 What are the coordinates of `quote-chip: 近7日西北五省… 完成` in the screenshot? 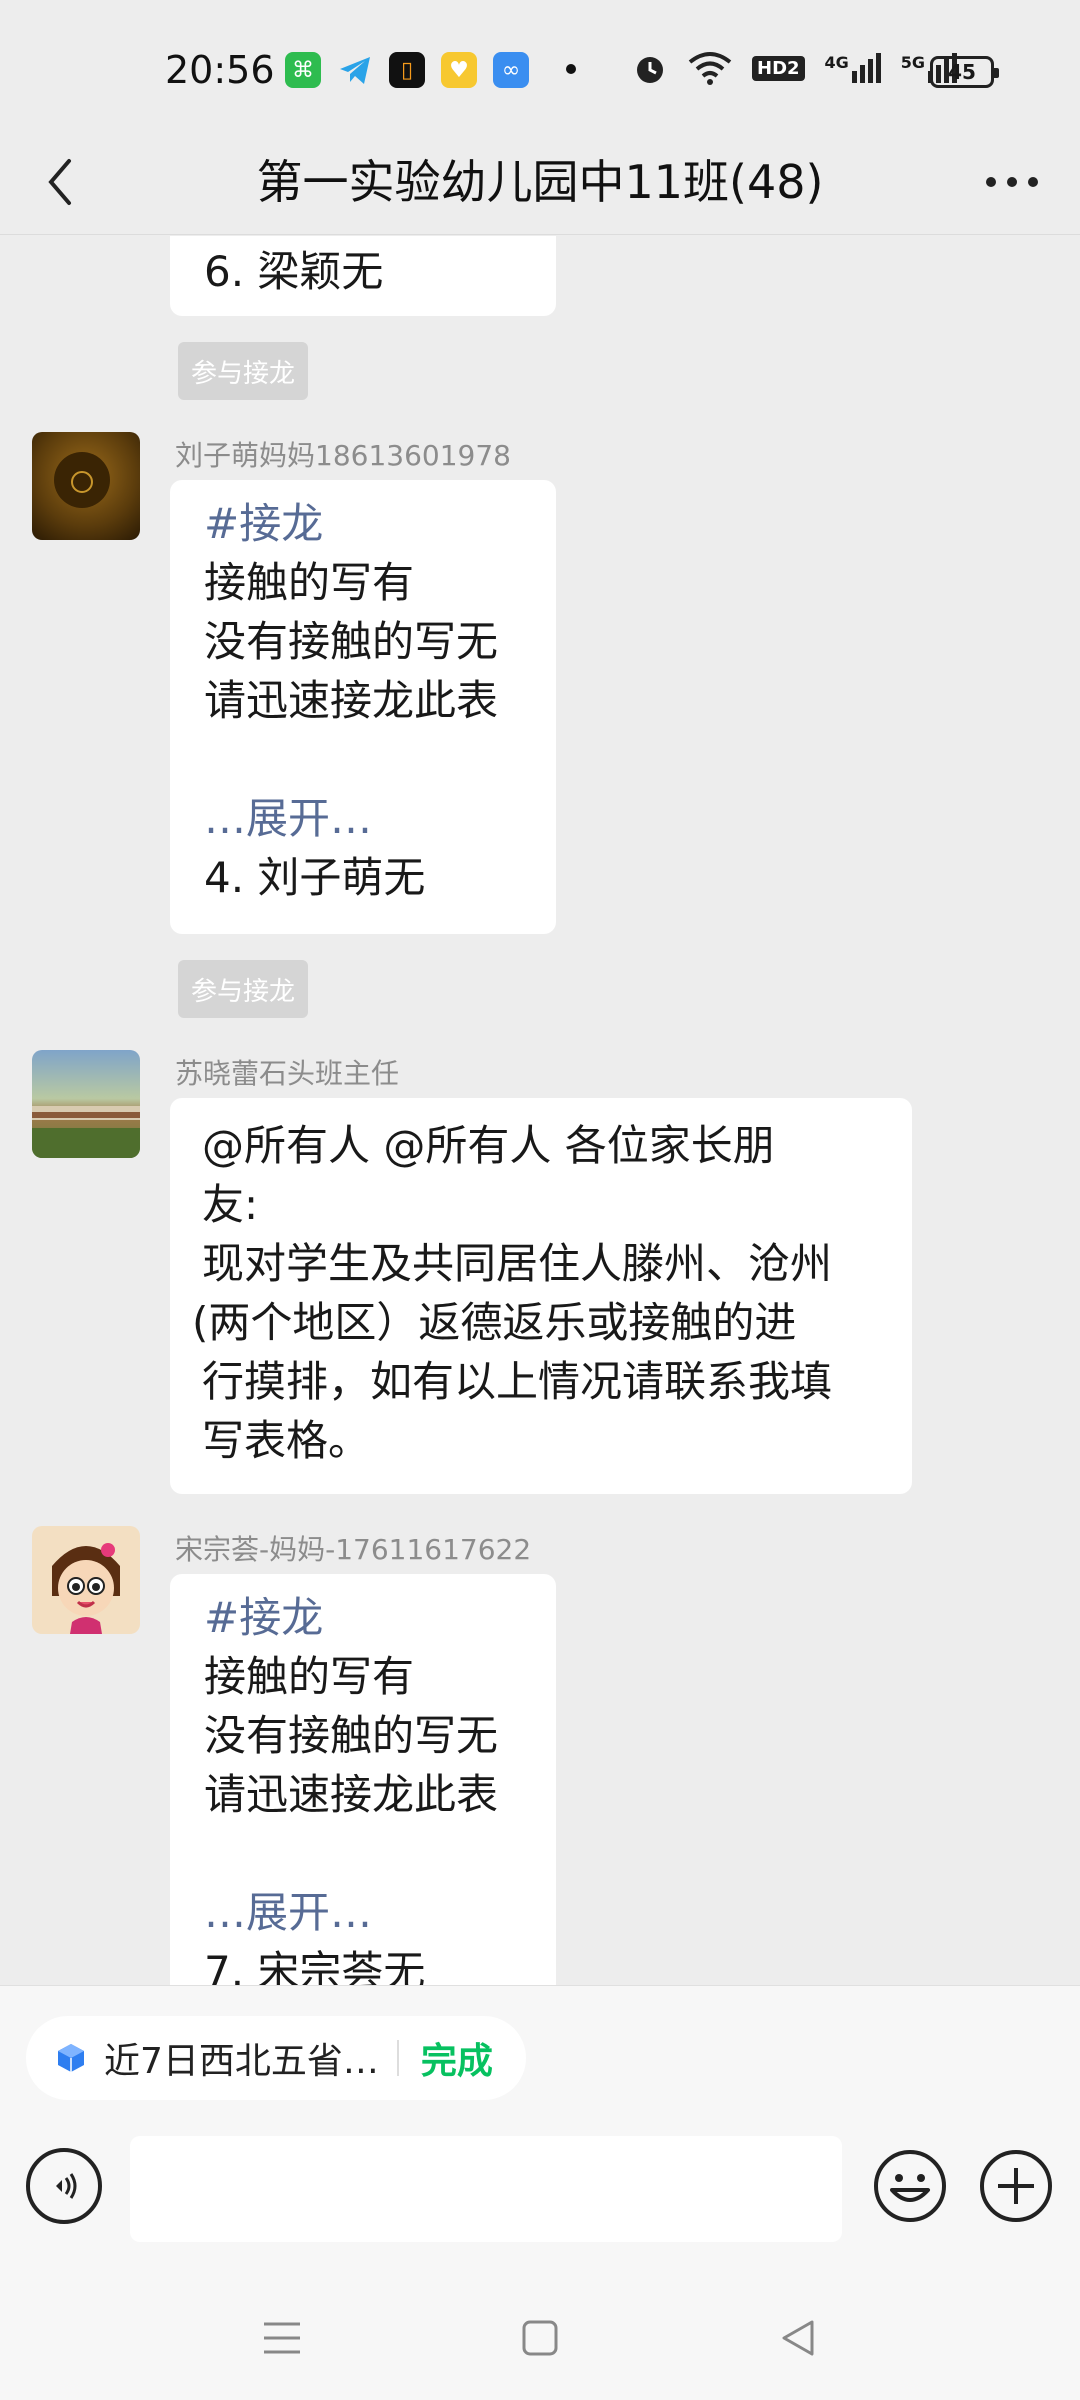 It's located at (276, 2058).